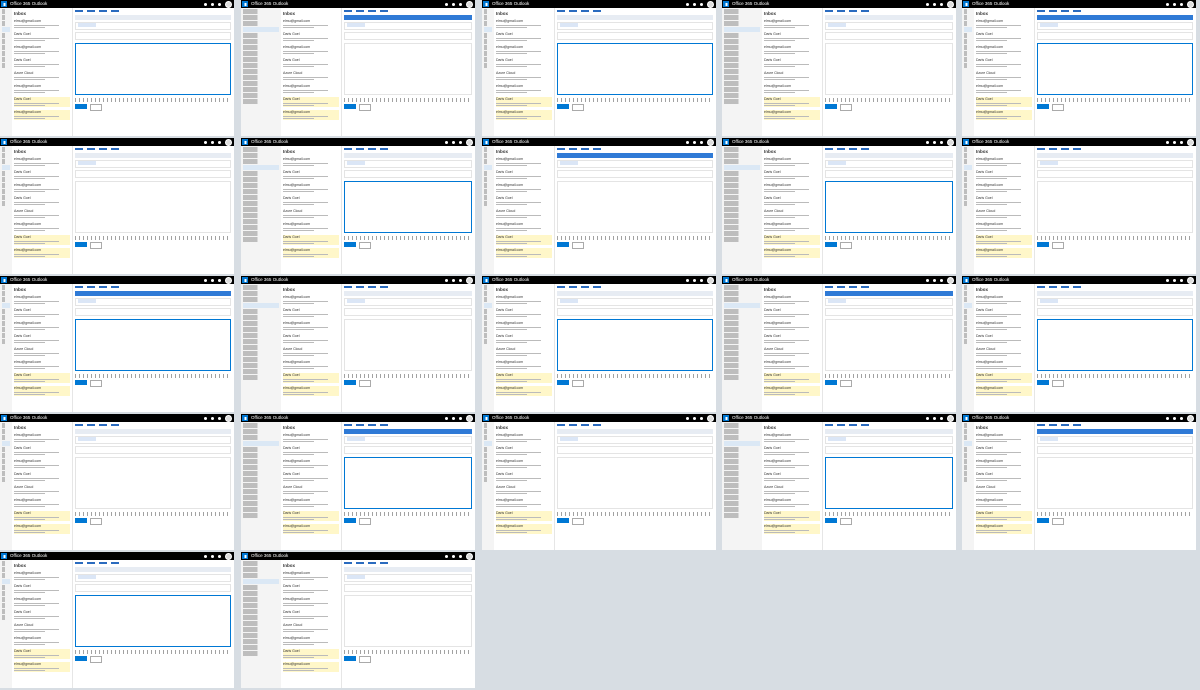 The width and height of the screenshot is (1200, 690). Describe the element at coordinates (710, 142) in the screenshot. I see `avatar` at that location.